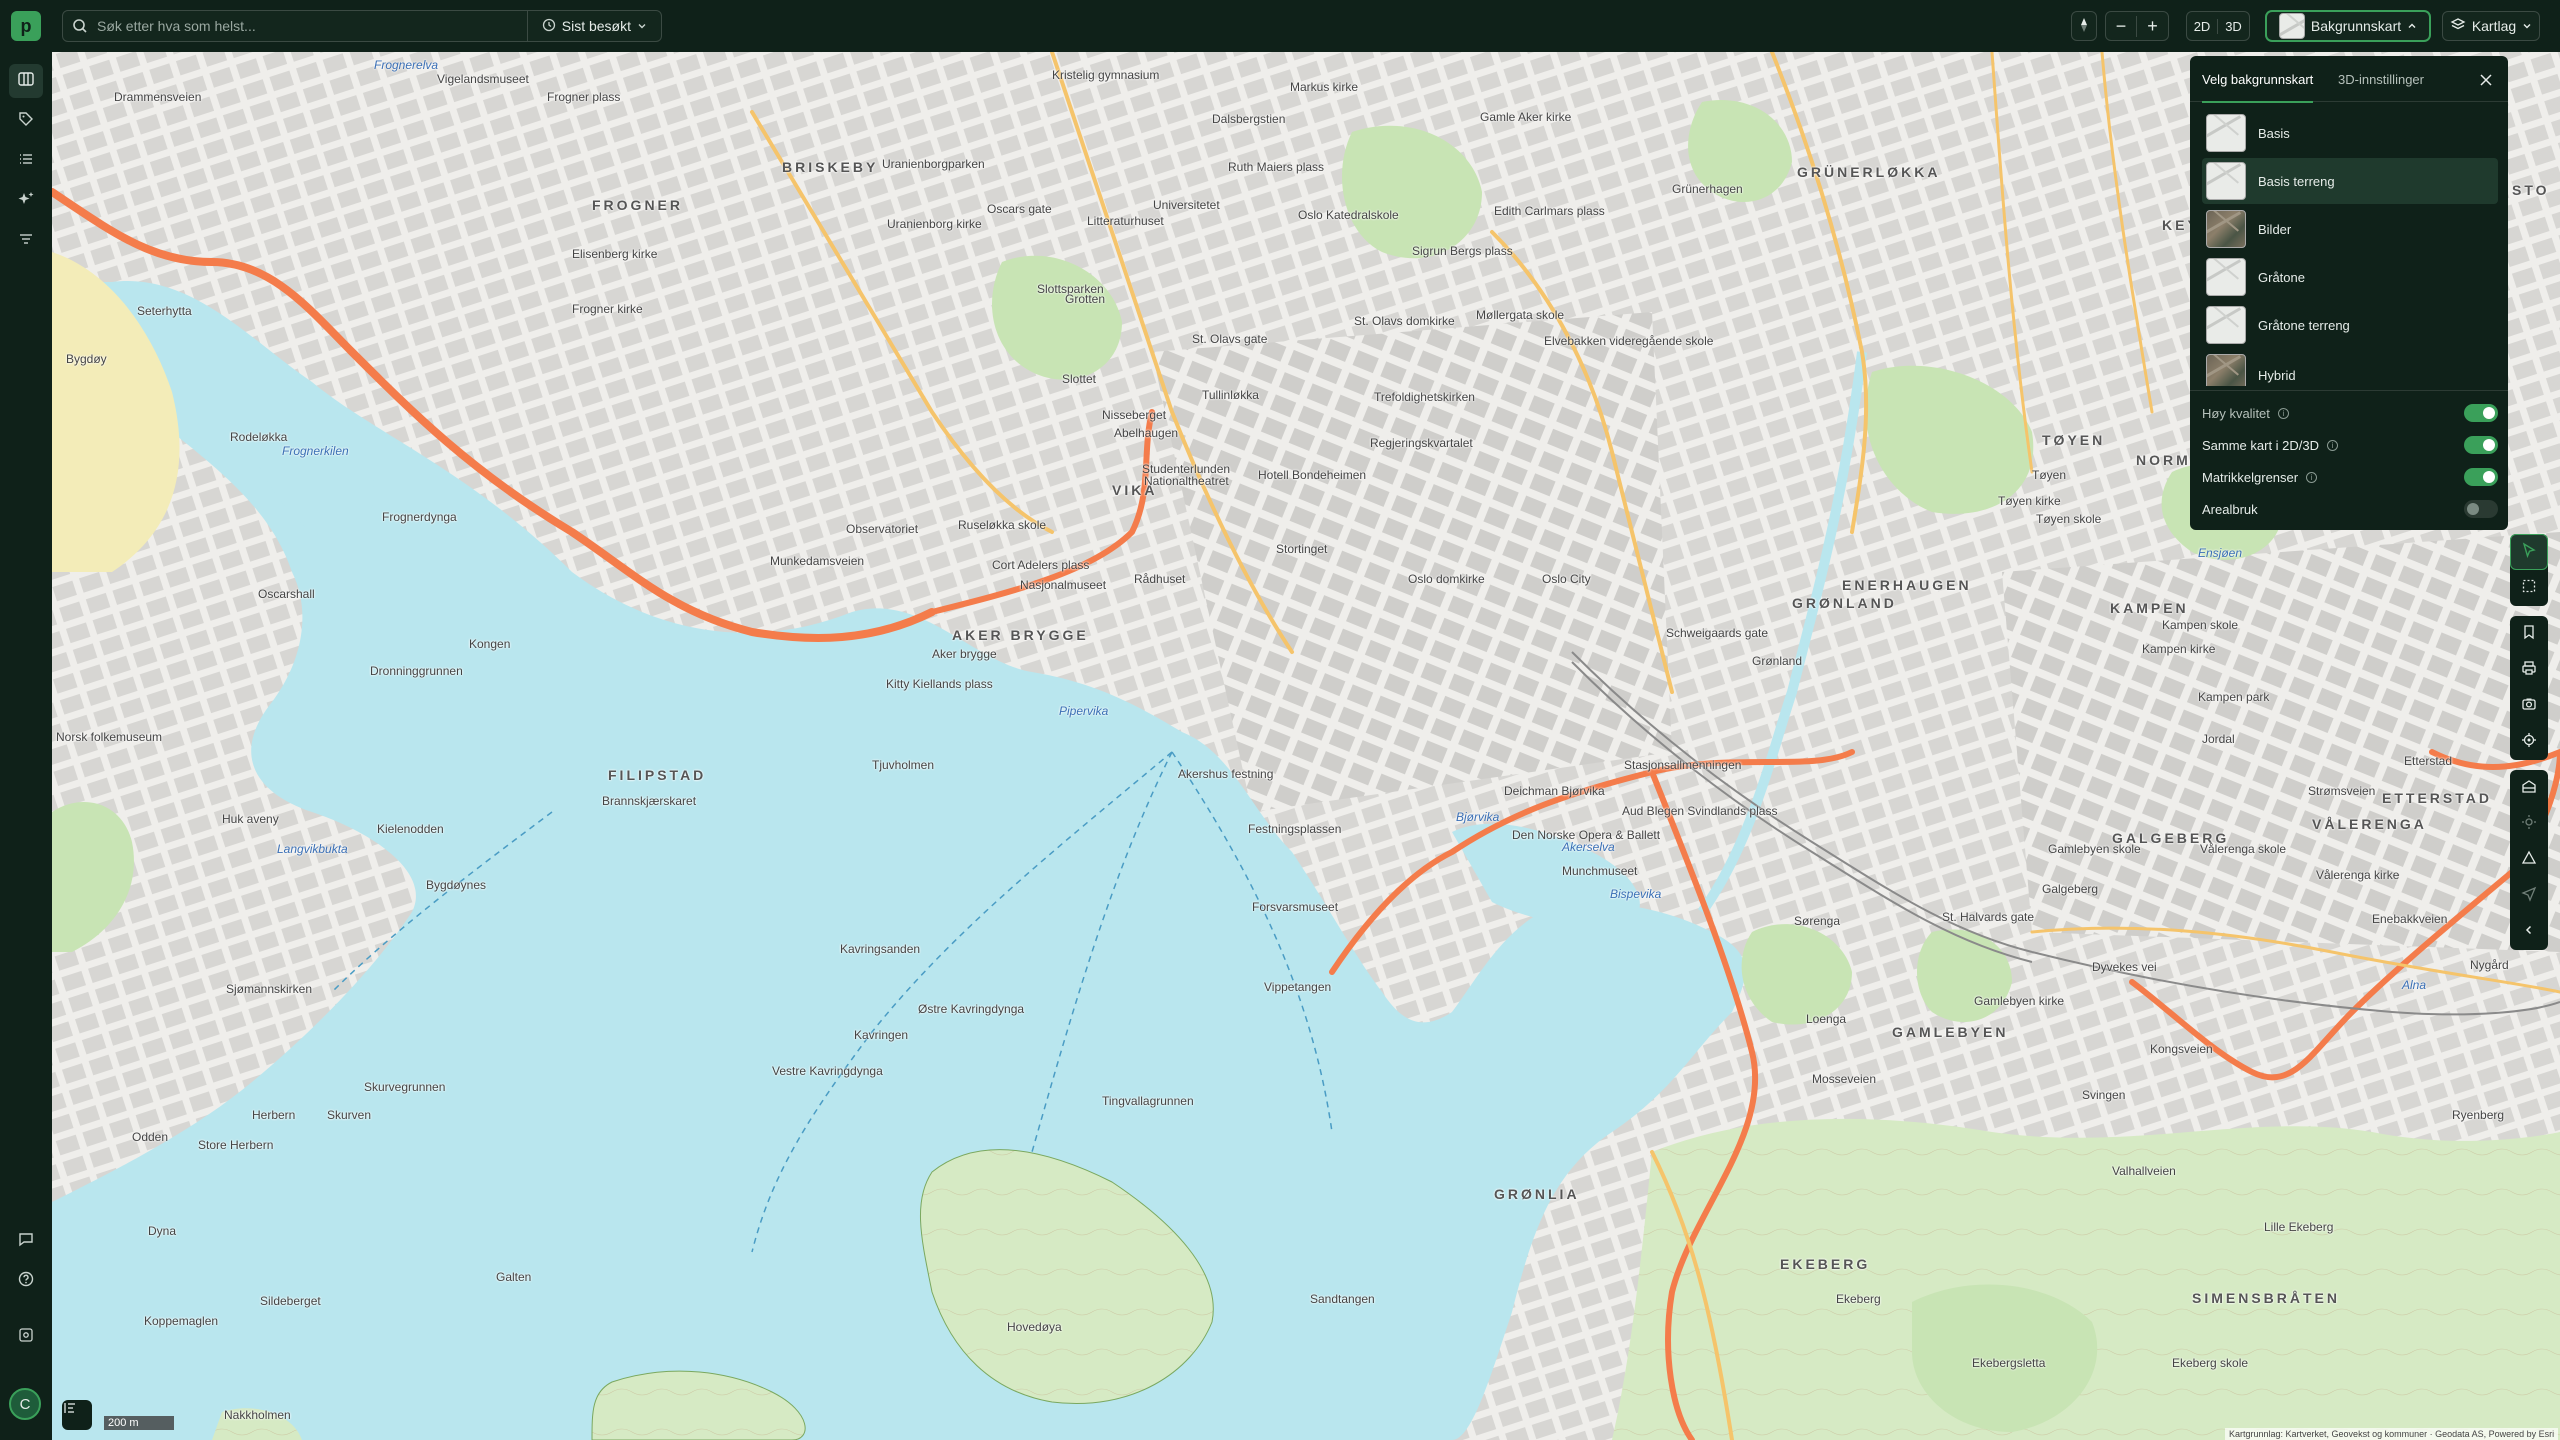 The image size is (2560, 1440). Describe the element at coordinates (2163, 460) in the screenshot. I see `district-label: NORM` at that location.